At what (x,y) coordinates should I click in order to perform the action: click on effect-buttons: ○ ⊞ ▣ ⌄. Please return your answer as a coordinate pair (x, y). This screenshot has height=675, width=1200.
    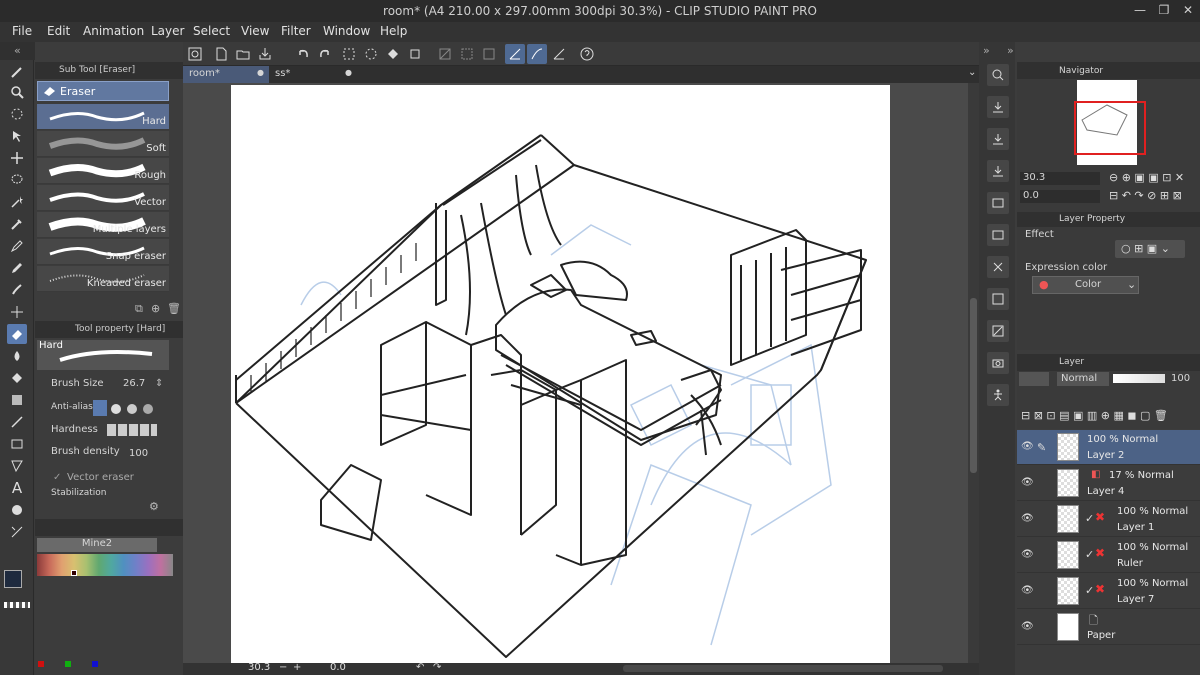
    Looking at the image, I should click on (1150, 249).